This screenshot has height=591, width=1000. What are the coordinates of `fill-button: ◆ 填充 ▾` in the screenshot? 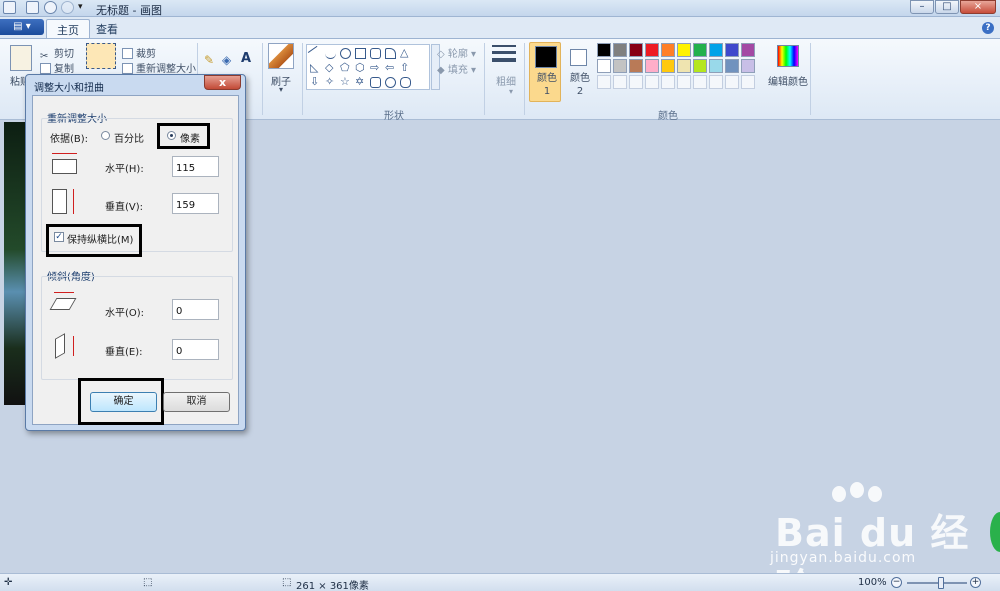 It's located at (456, 68).